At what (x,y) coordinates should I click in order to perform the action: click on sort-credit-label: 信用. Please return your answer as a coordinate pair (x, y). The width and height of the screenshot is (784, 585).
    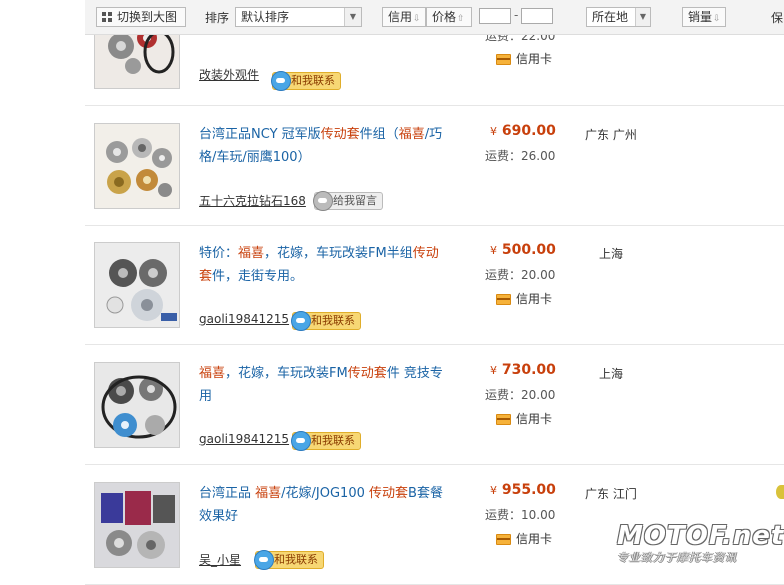
    Looking at the image, I should click on (400, 17).